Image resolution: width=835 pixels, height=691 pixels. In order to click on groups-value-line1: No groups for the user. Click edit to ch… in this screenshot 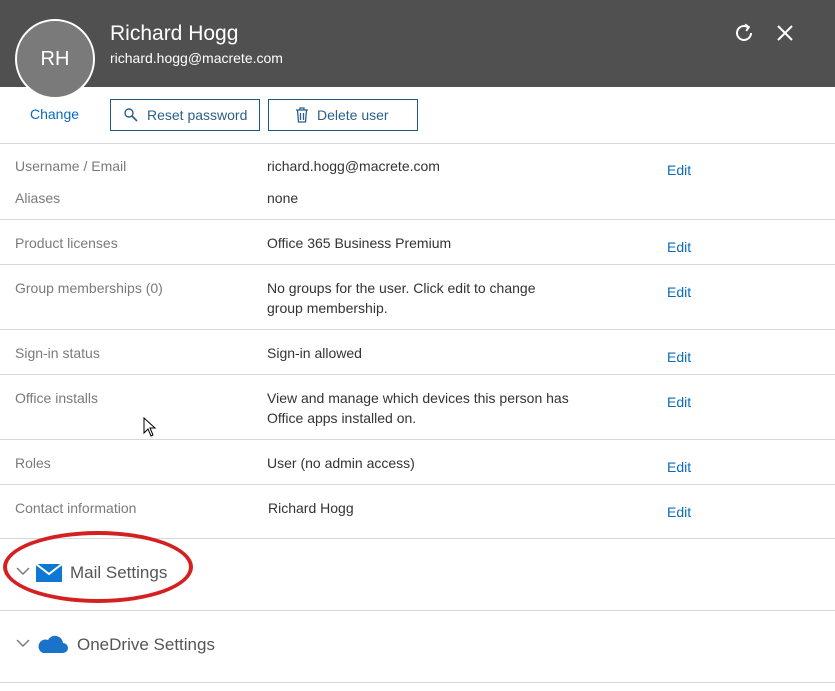, I will do `click(401, 288)`.